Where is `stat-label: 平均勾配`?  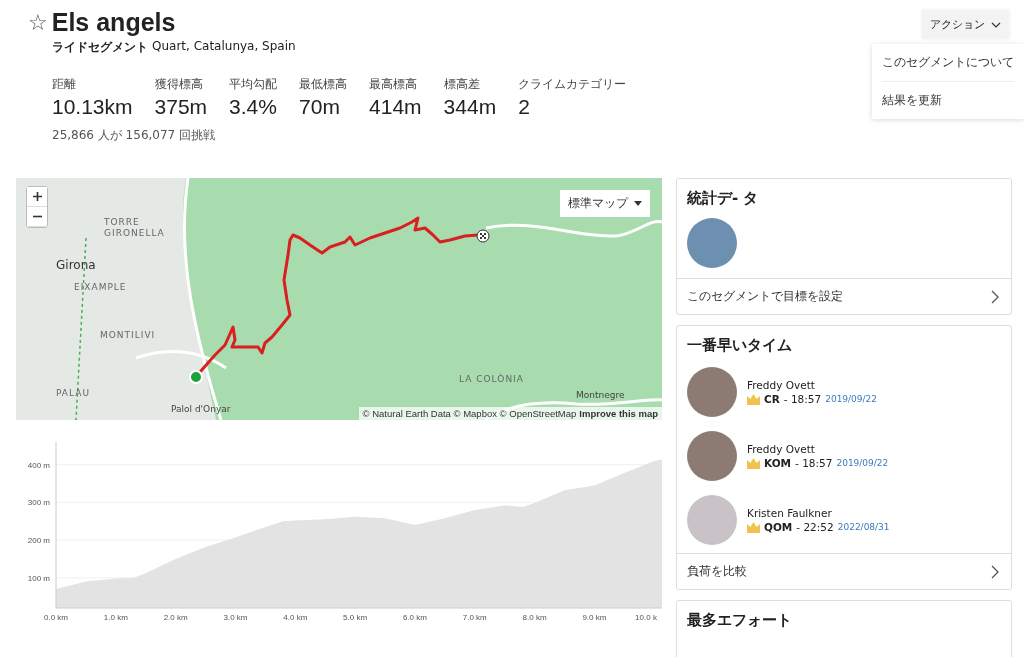
stat-label: 平均勾配 is located at coordinates (253, 84).